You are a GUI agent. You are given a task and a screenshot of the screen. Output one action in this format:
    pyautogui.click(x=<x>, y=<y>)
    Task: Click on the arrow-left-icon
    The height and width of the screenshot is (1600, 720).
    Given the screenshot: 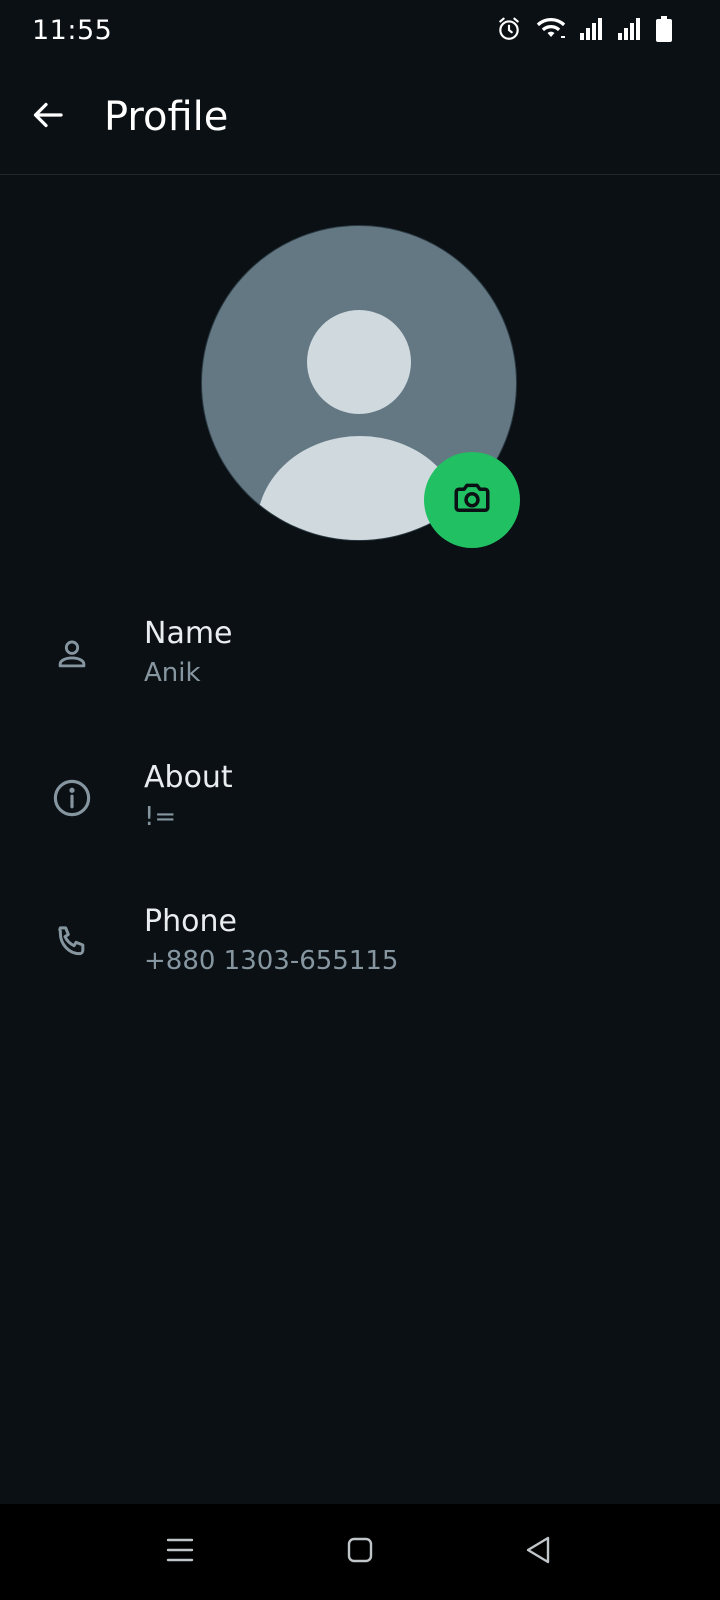 What is the action you would take?
    pyautogui.click(x=49, y=117)
    